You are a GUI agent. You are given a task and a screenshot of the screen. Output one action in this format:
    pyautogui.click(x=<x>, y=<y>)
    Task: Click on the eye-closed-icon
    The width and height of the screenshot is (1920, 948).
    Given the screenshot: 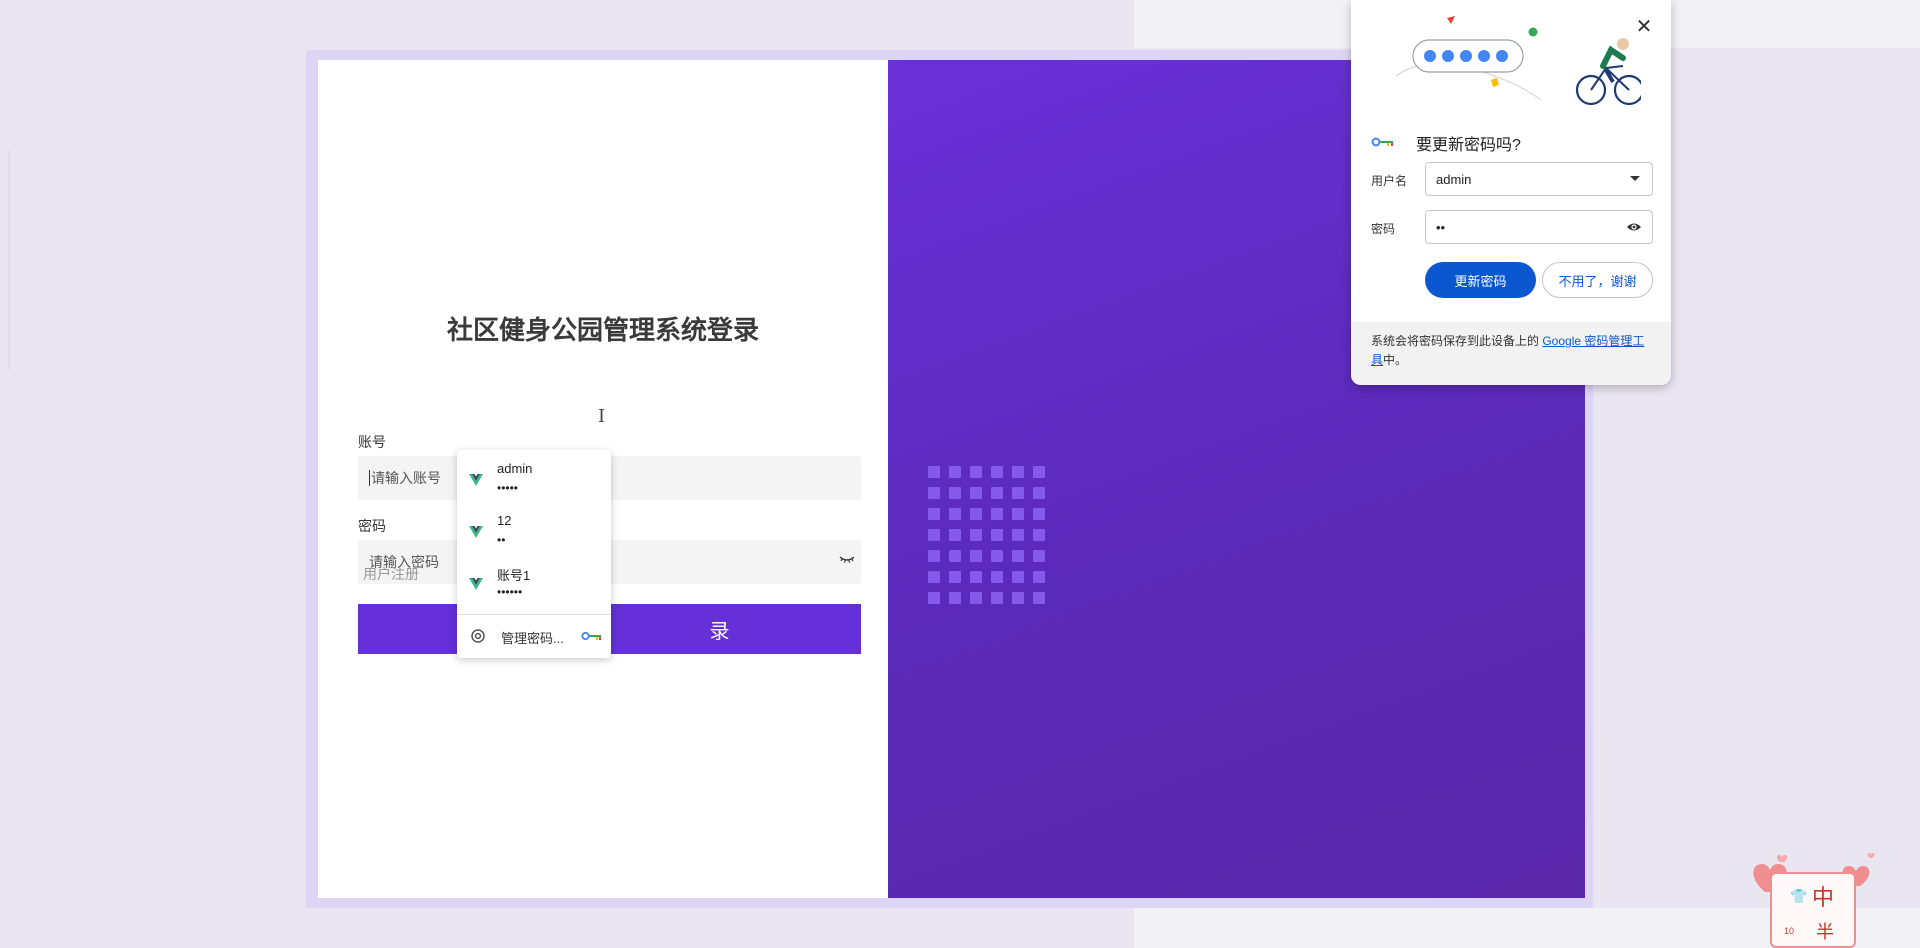 What is the action you would take?
    pyautogui.click(x=847, y=559)
    